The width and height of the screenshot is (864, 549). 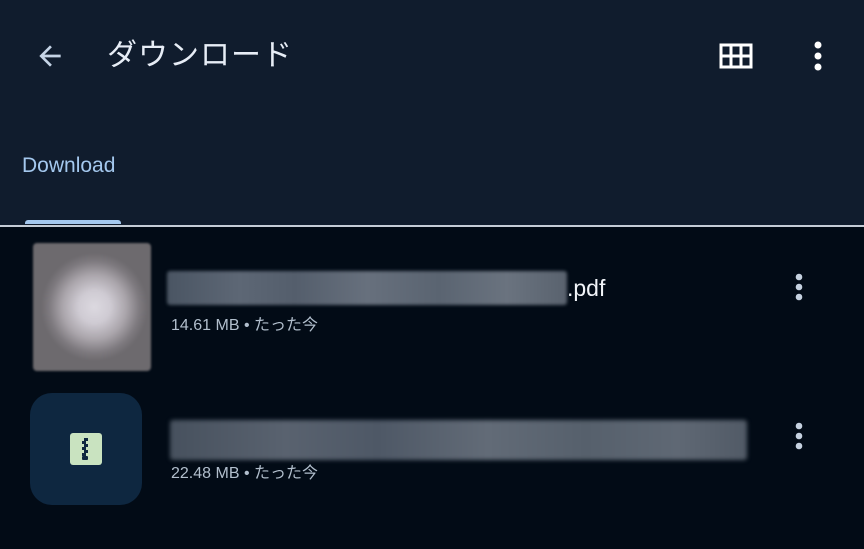 I want to click on file-name: .pdf, so click(x=386, y=288).